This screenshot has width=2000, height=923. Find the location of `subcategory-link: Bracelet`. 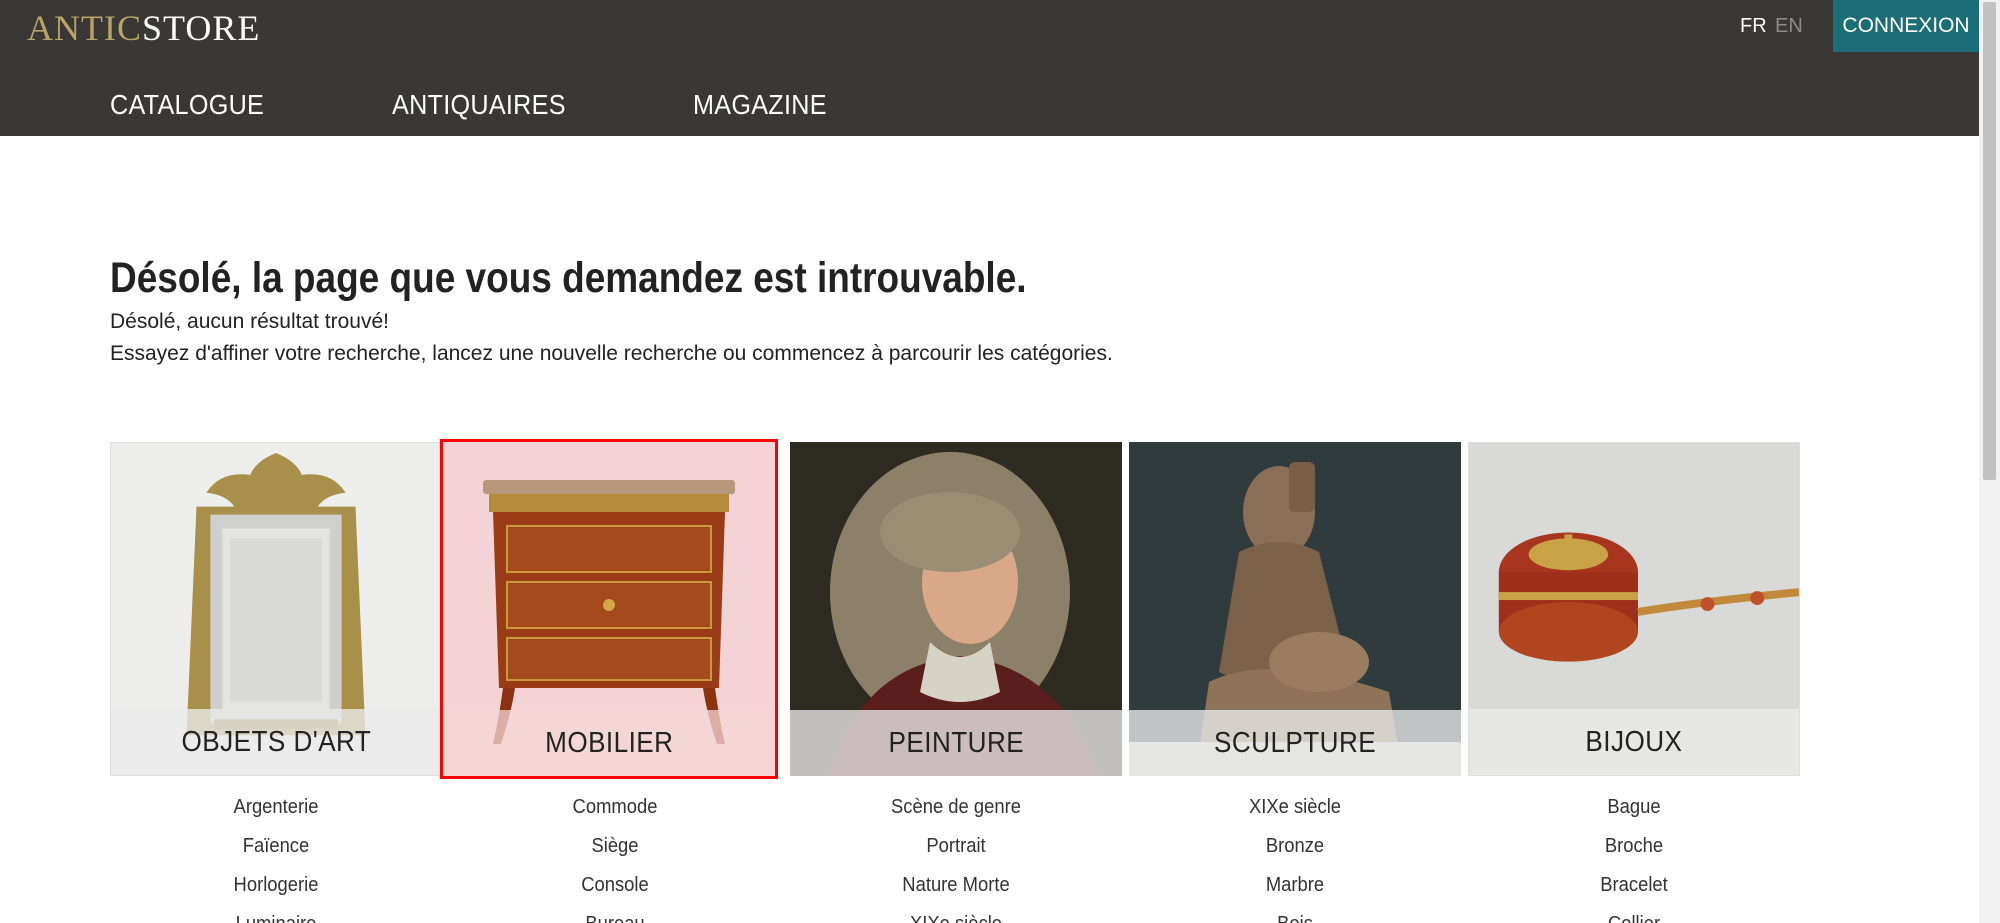

subcategory-link: Bracelet is located at coordinates (1633, 885).